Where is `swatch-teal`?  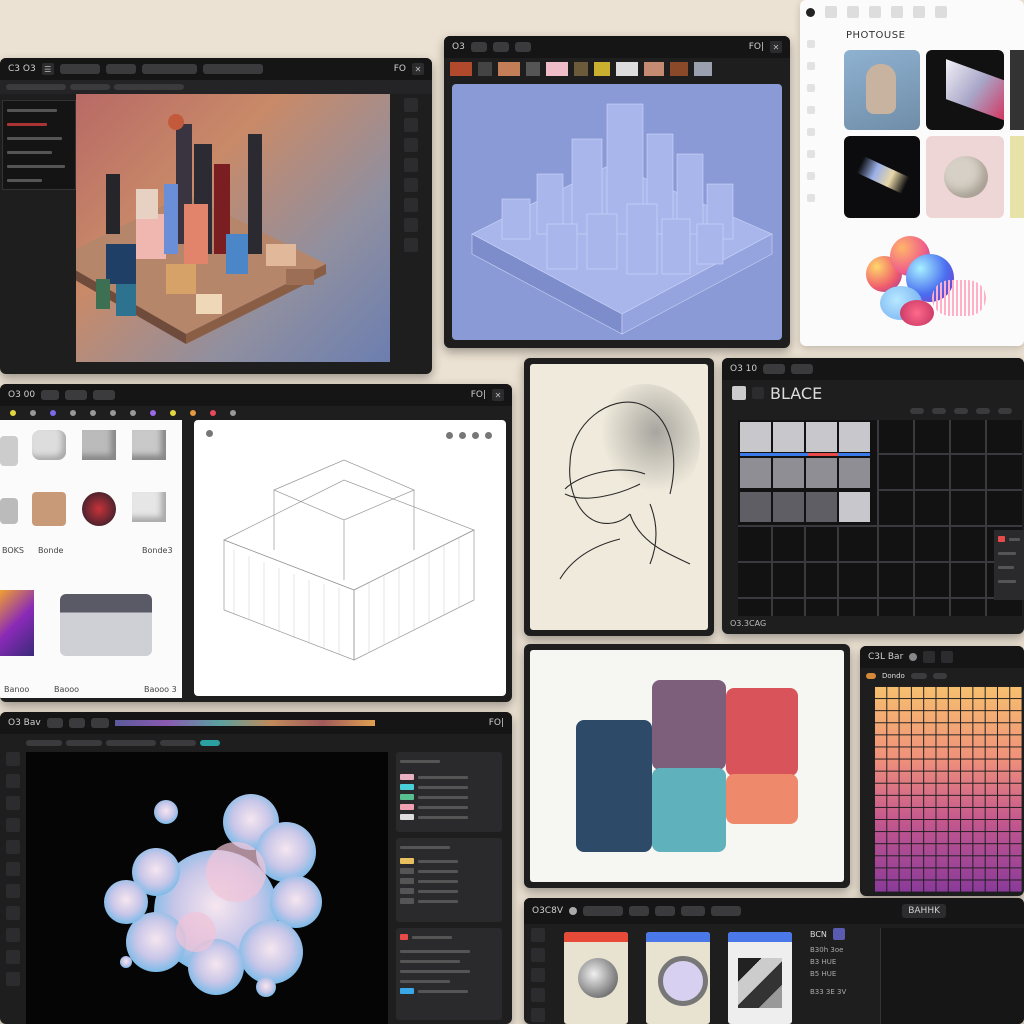
swatch-teal is located at coordinates (689, 810).